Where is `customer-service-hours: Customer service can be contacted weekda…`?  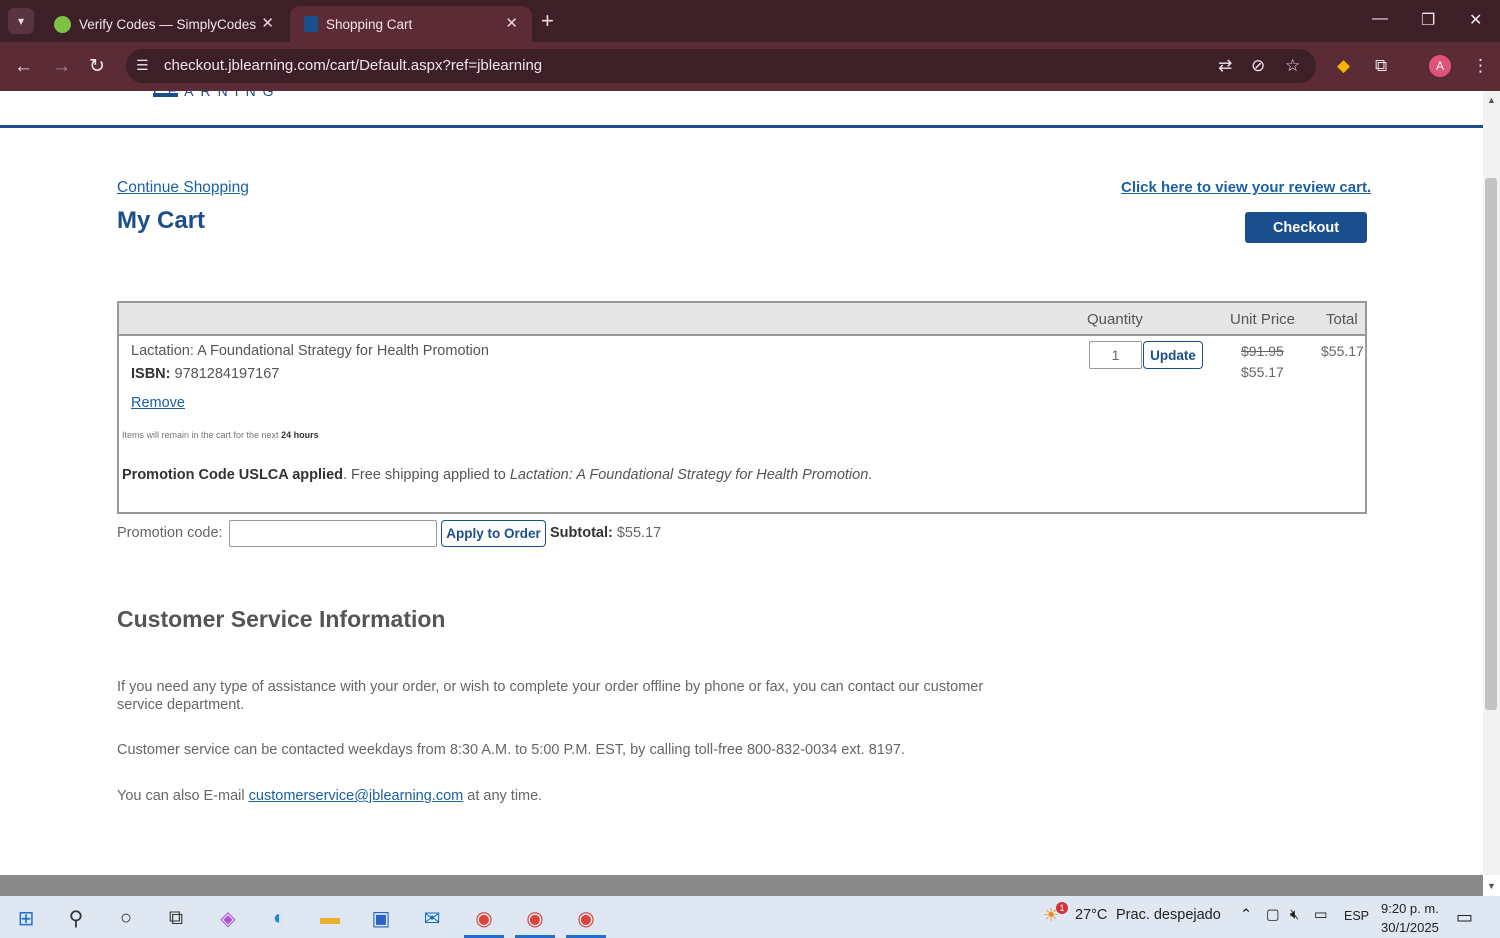
customer-service-hours: Customer service can be contacted weekda… is located at coordinates (511, 750).